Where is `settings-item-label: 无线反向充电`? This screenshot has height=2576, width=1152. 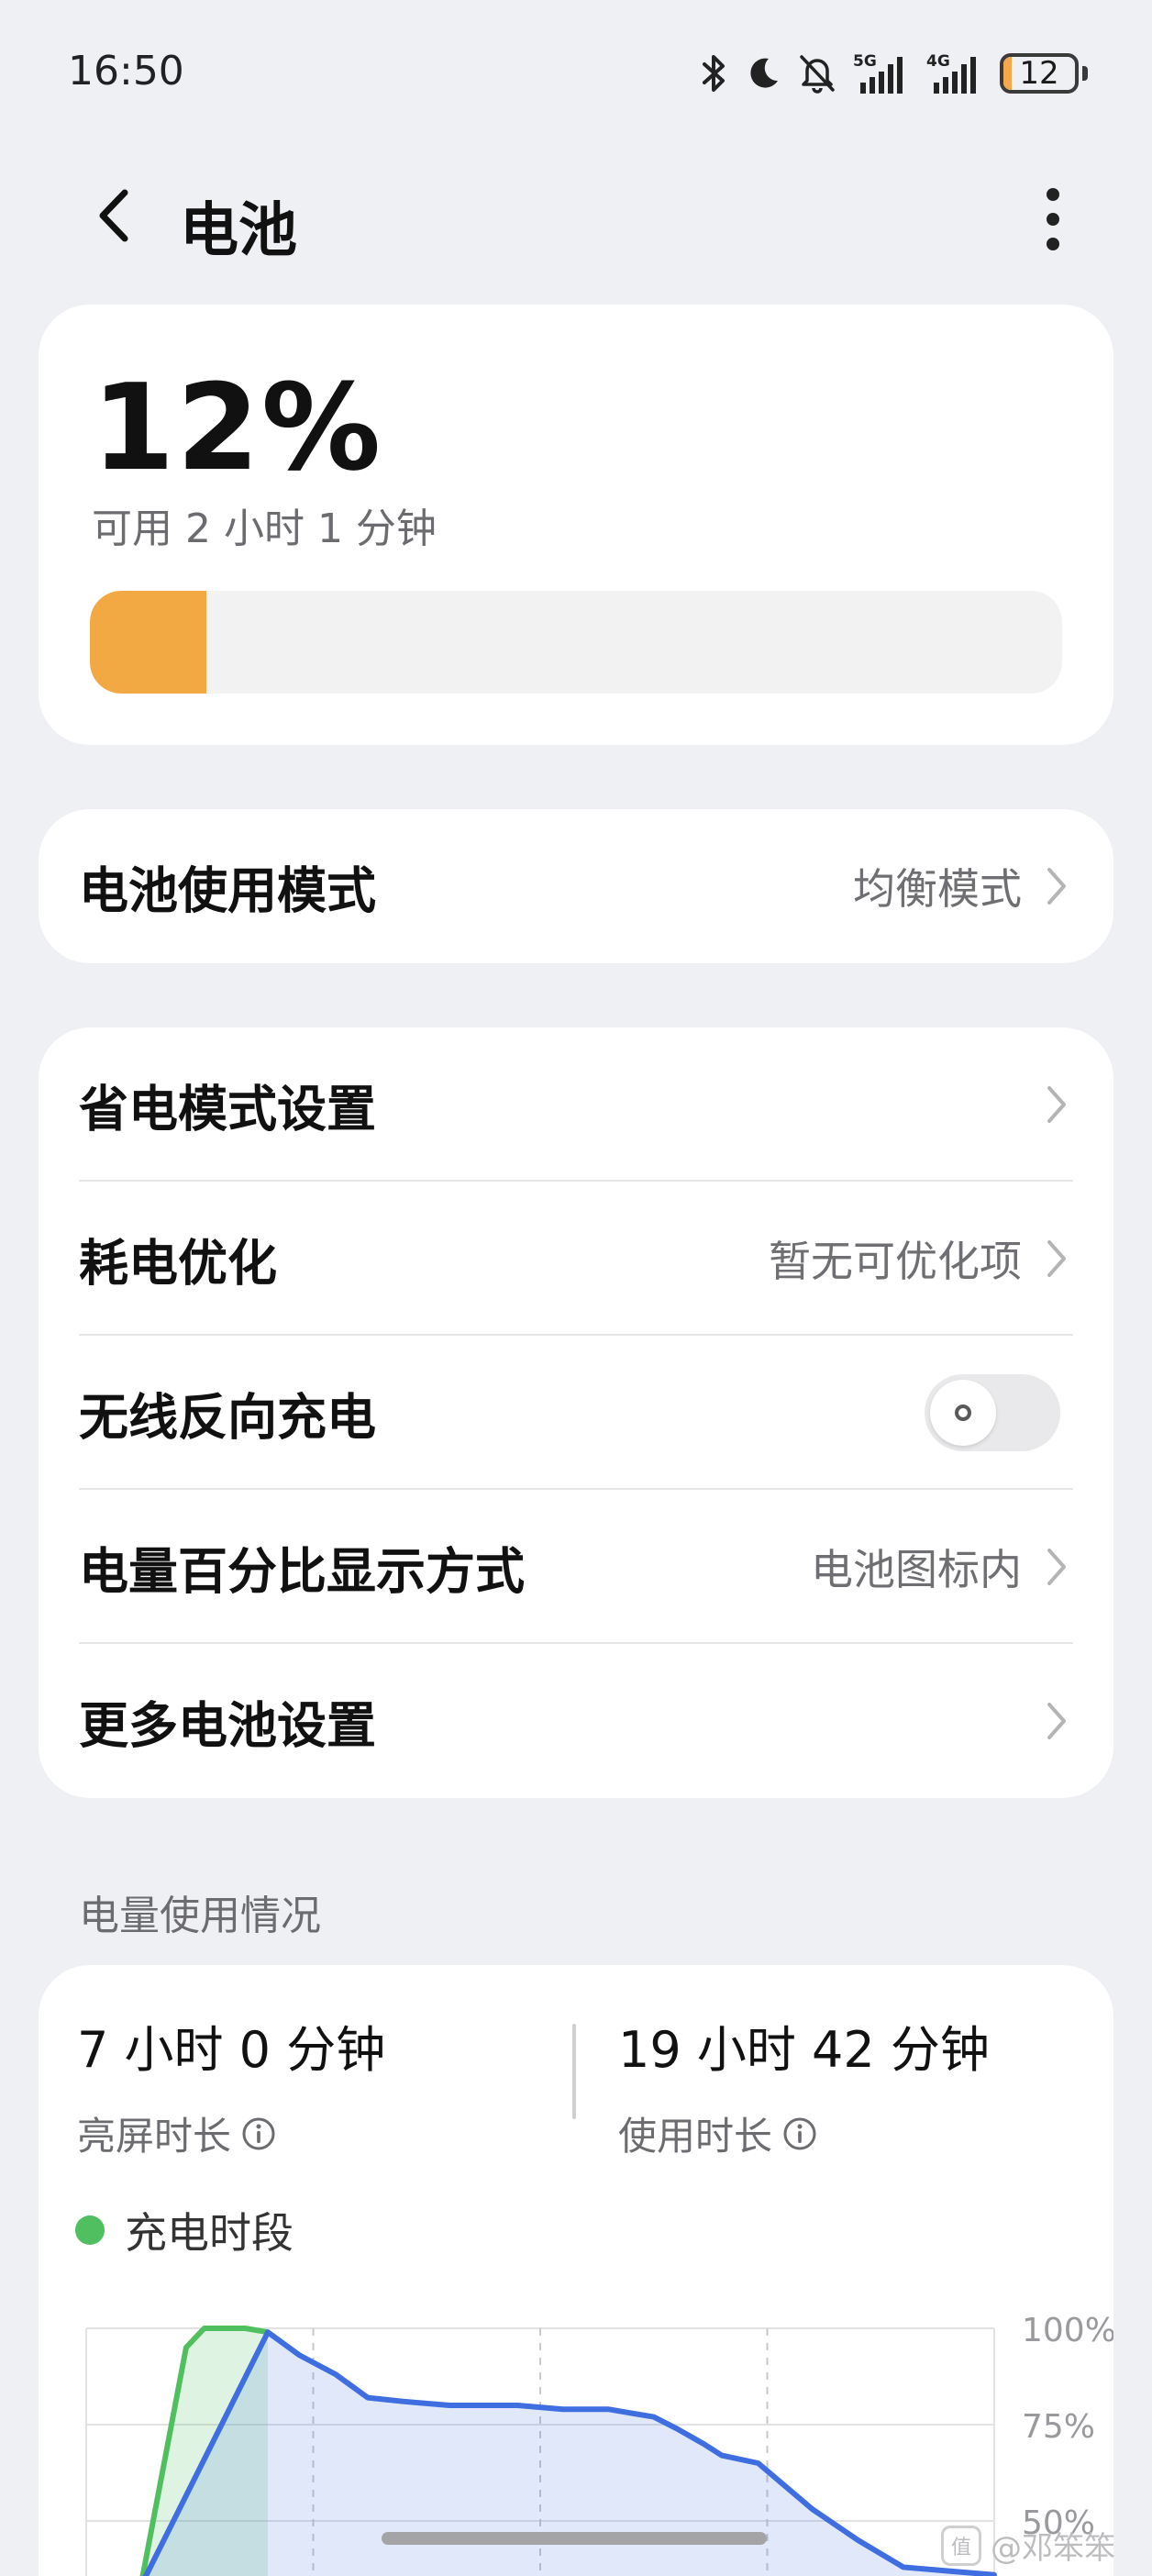 settings-item-label: 无线反向充电 is located at coordinates (227, 1417).